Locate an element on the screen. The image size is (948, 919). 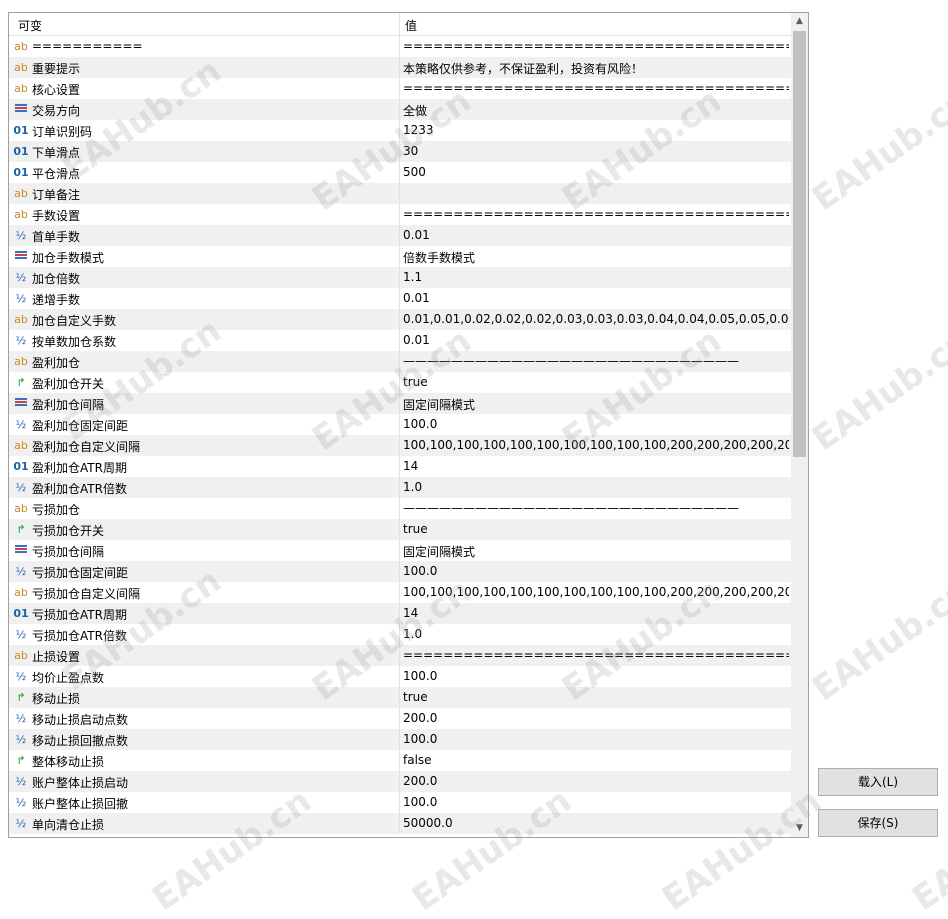
save-button: 保存(S) is located at coordinates (878, 823).